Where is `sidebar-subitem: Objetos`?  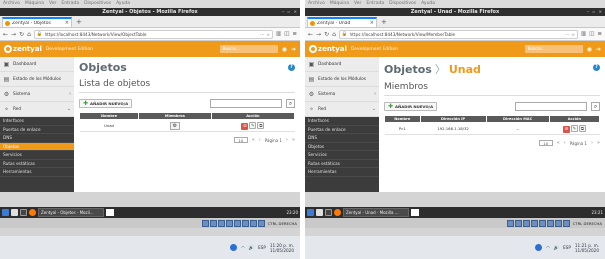 sidebar-subitem: Objetos is located at coordinates (37, 146).